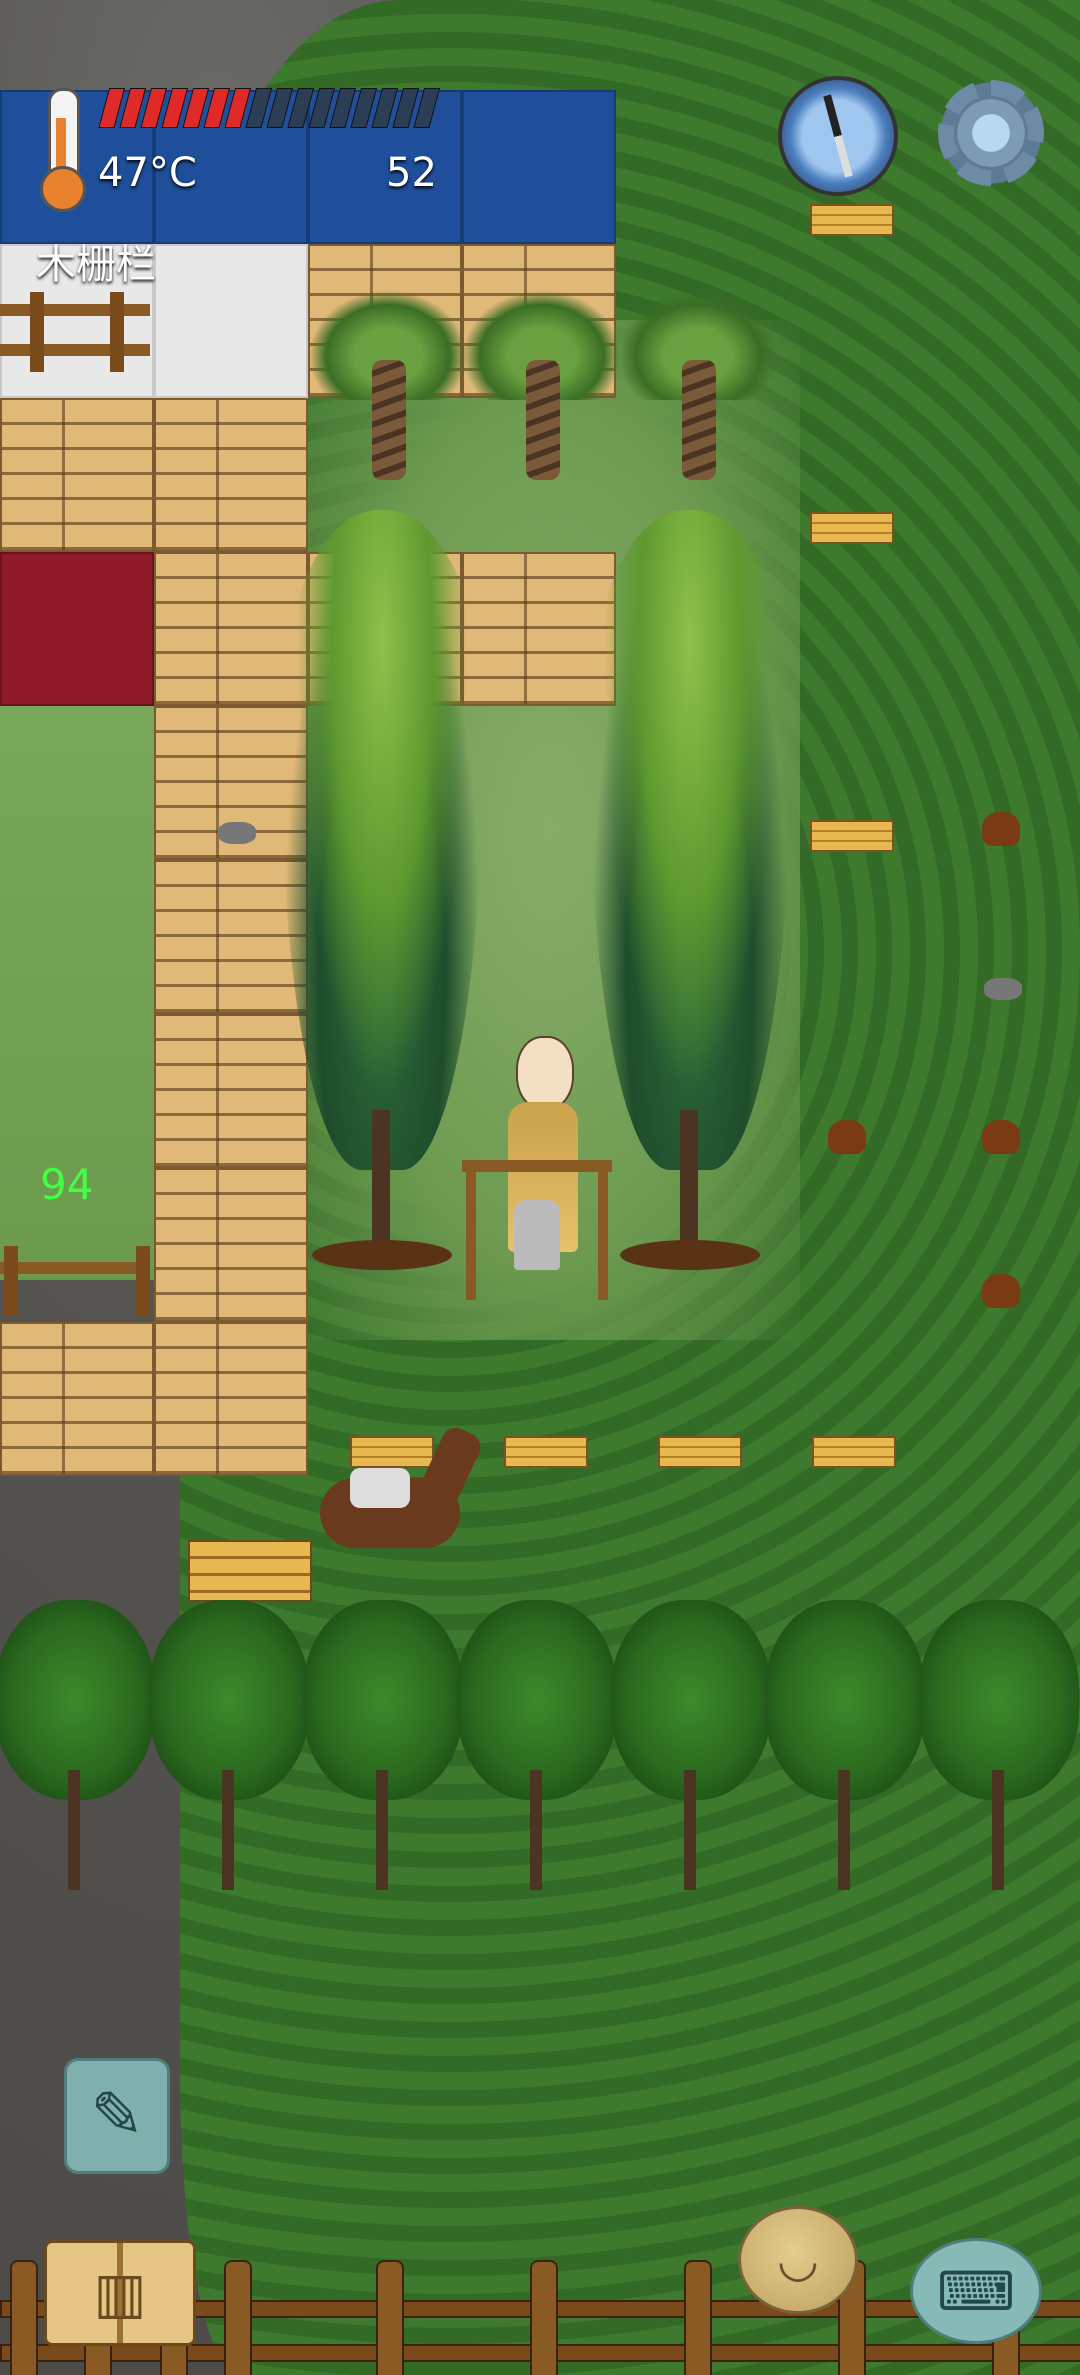 This screenshot has width=1080, height=2375. What do you see at coordinates (96, 265) in the screenshot?
I see `hovered-object-label: 木栅栏` at bounding box center [96, 265].